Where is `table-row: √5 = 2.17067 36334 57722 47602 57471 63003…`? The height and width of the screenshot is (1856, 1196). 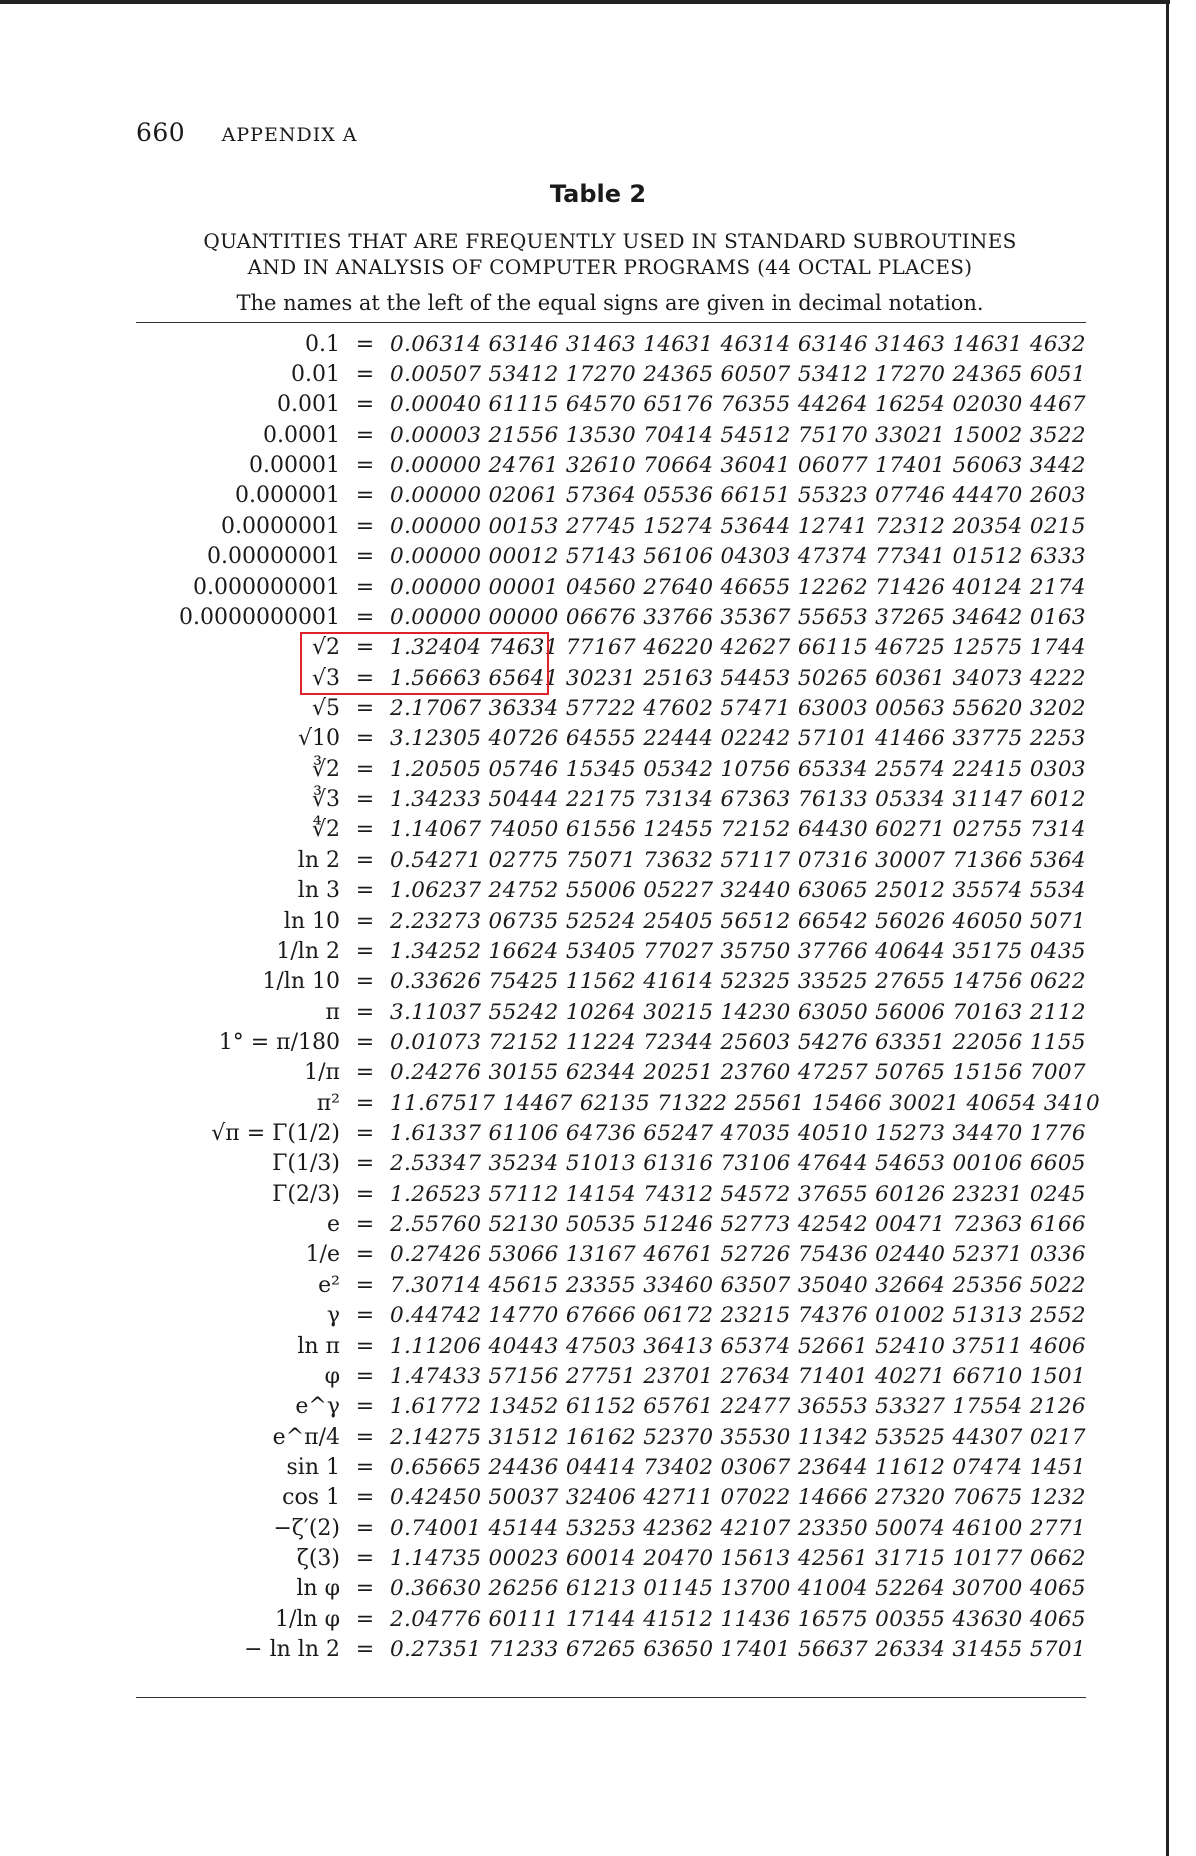
table-row: √5 = 2.17067 36334 57722 47602 57471 63003… is located at coordinates (598, 708).